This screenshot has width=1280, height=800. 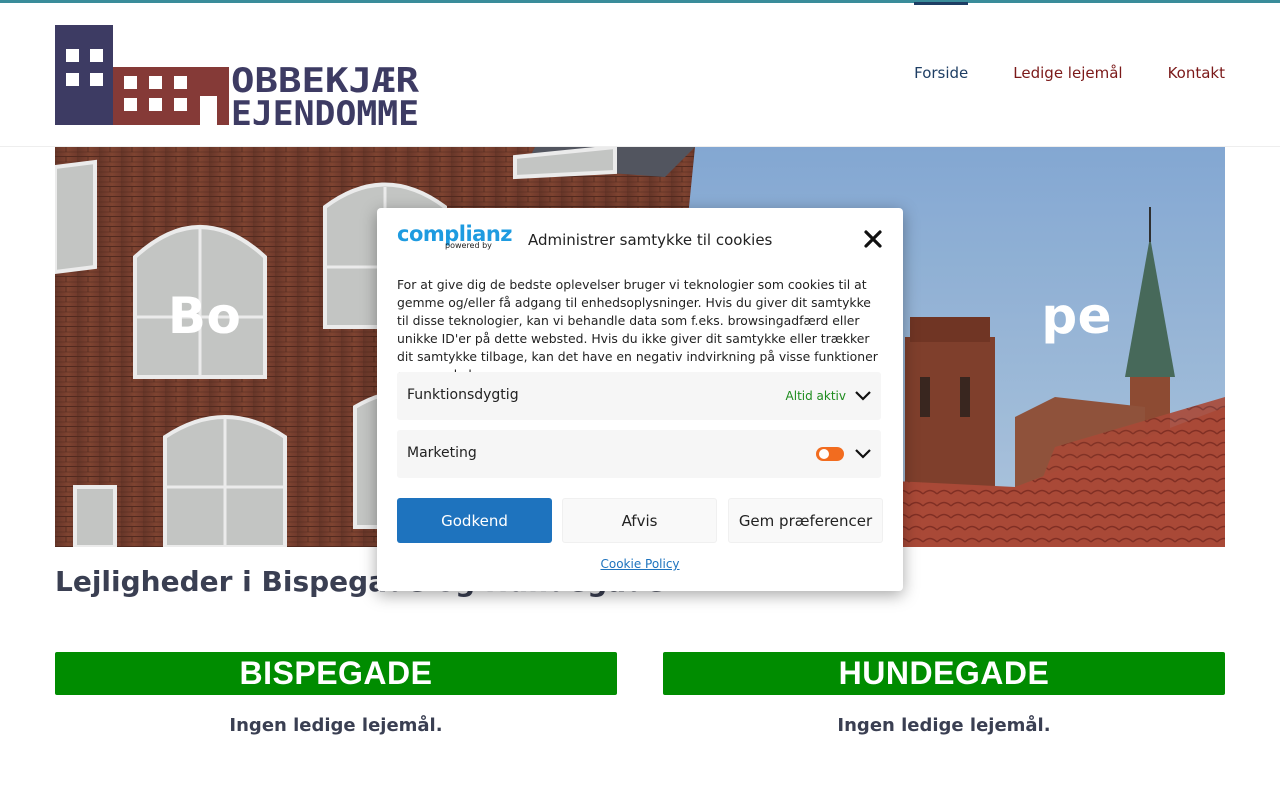 What do you see at coordinates (468, 245) in the screenshot?
I see `complianz-powered-by: powered by` at bounding box center [468, 245].